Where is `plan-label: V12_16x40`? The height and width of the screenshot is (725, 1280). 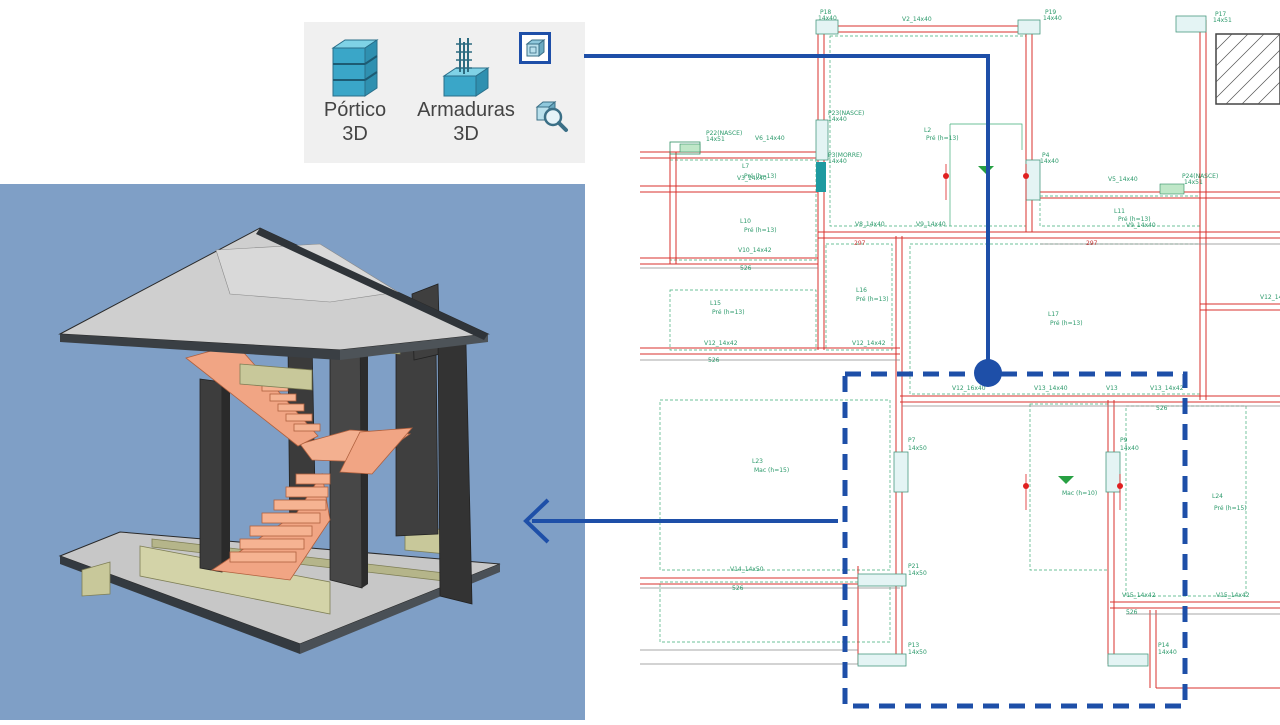 plan-label: V12_16x40 is located at coordinates (969, 388).